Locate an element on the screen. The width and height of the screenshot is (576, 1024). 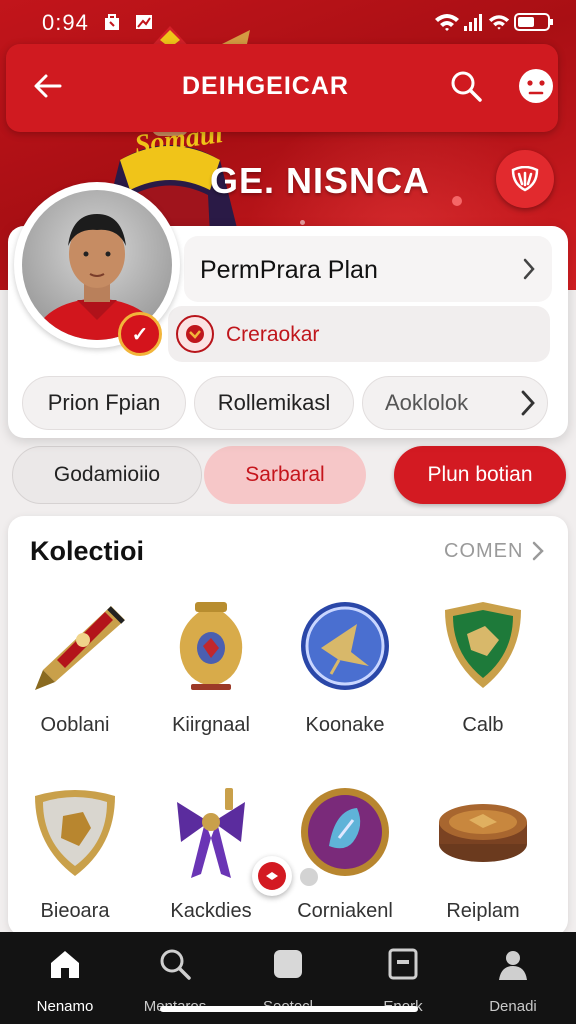
subscription-row: Creraokar is located at coordinates (359, 334).